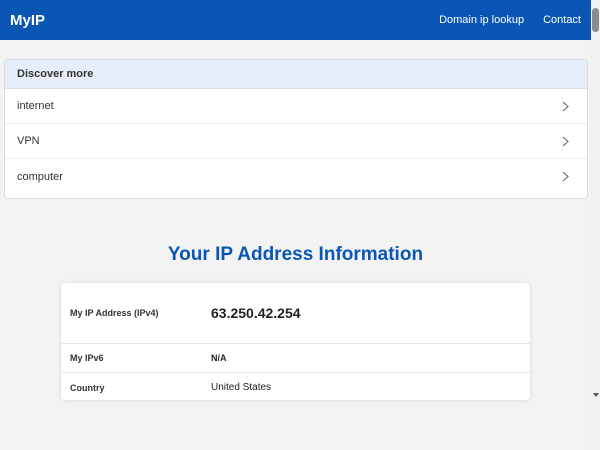  I want to click on discover-item-computer: computer, so click(296, 176).